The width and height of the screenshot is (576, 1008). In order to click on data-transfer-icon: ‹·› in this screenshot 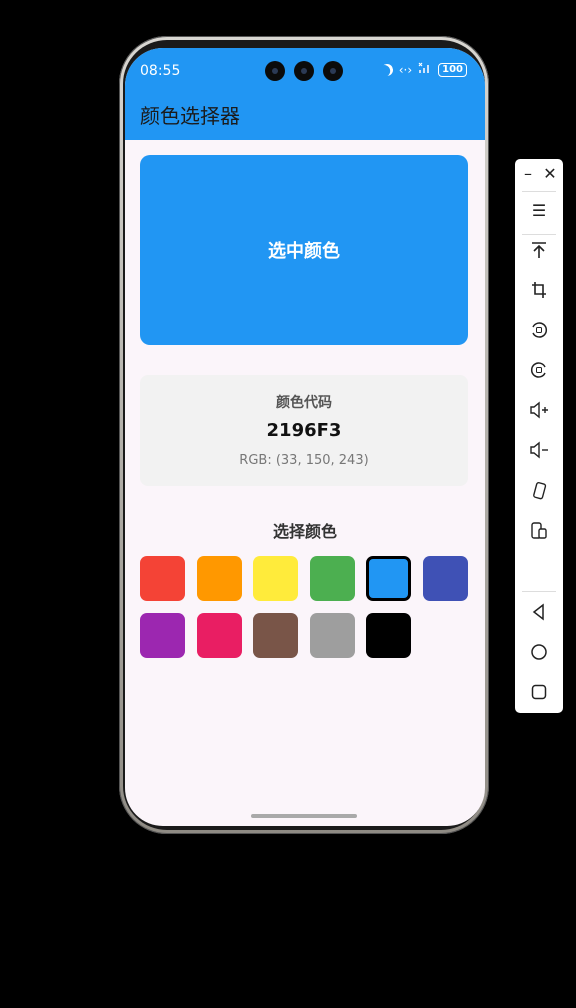, I will do `click(405, 69)`.